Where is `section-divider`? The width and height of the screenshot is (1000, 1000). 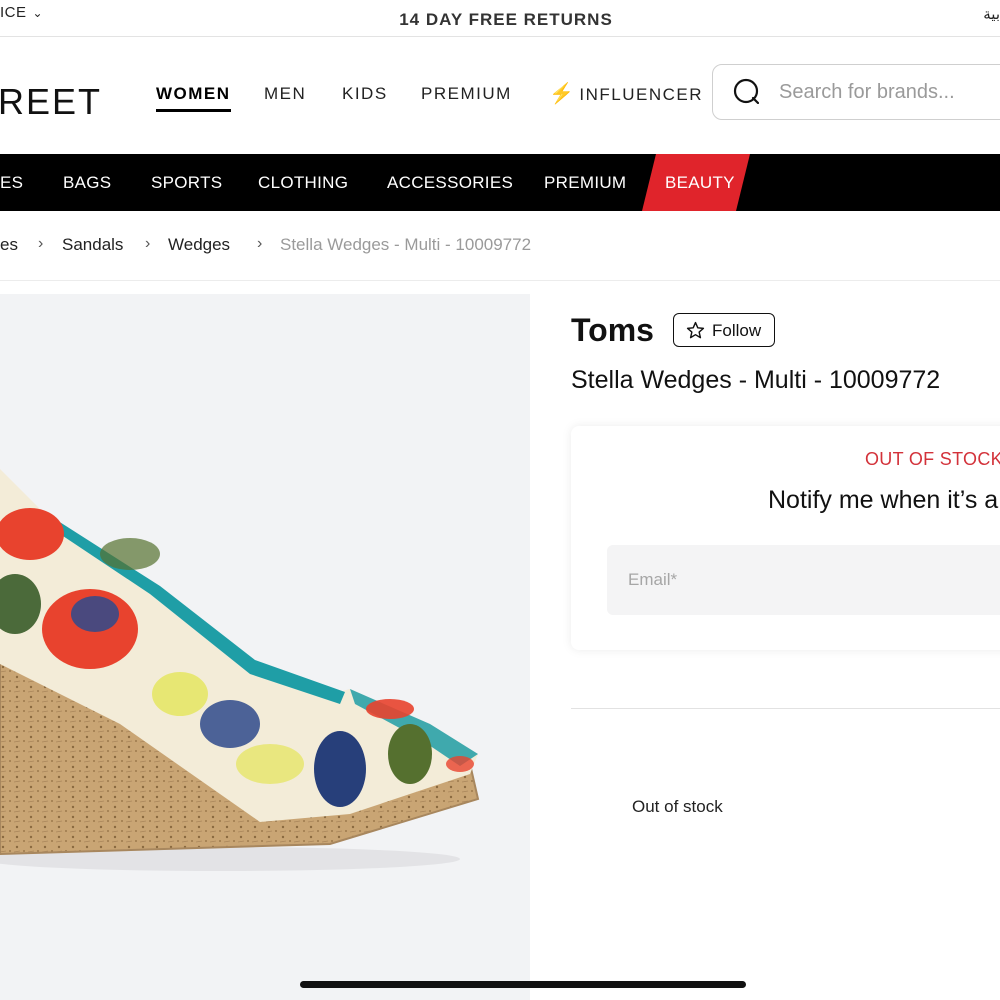 section-divider is located at coordinates (785, 708).